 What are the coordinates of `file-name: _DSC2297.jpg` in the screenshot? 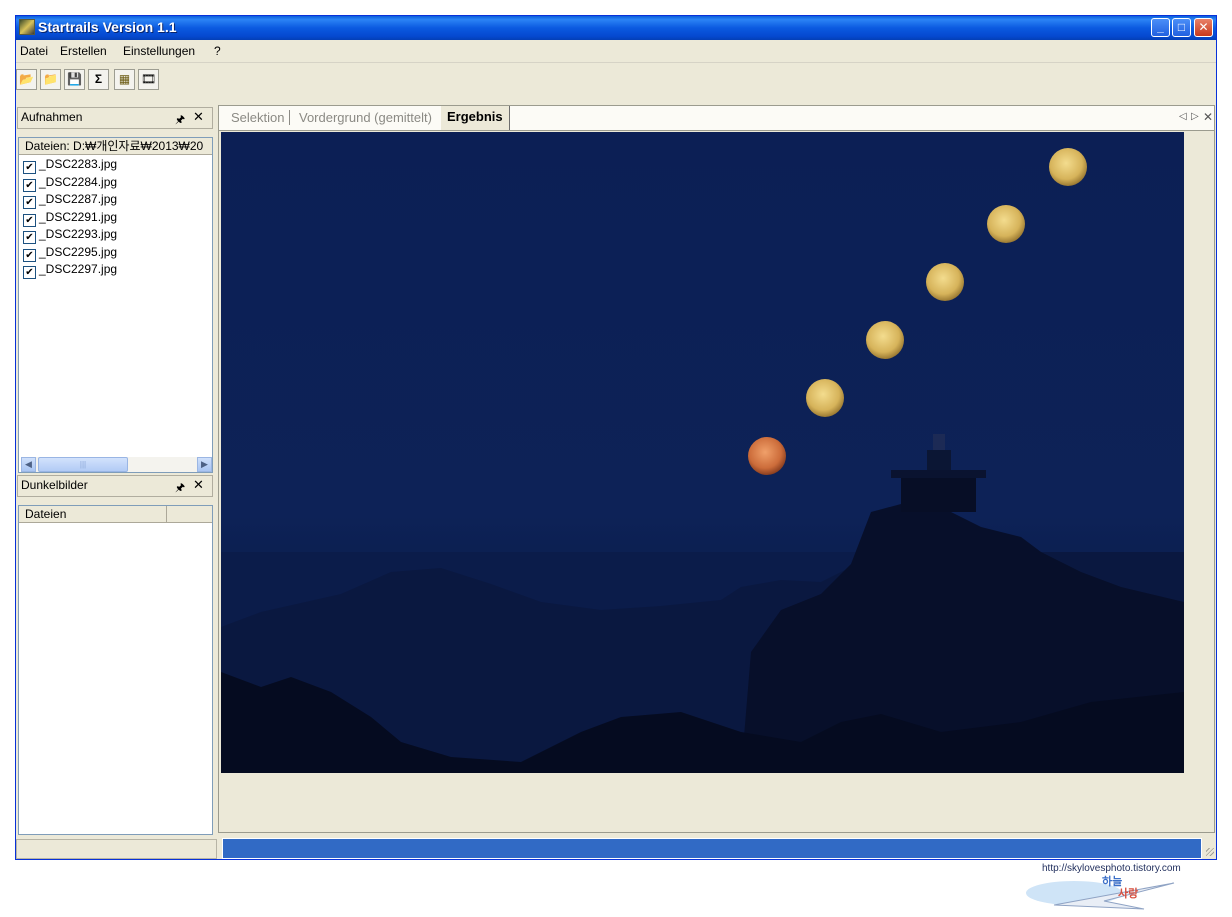 It's located at (78, 269).